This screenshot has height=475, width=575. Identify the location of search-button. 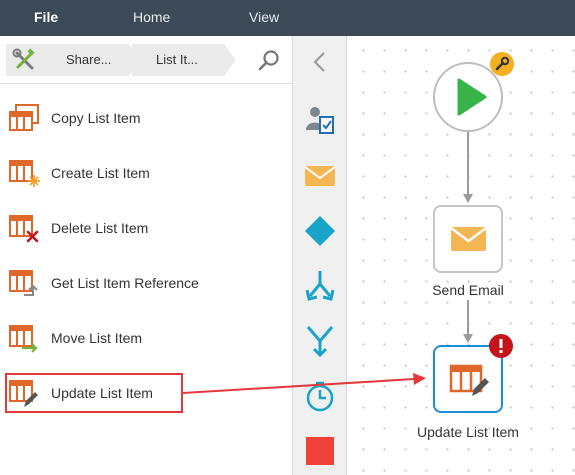
(269, 60).